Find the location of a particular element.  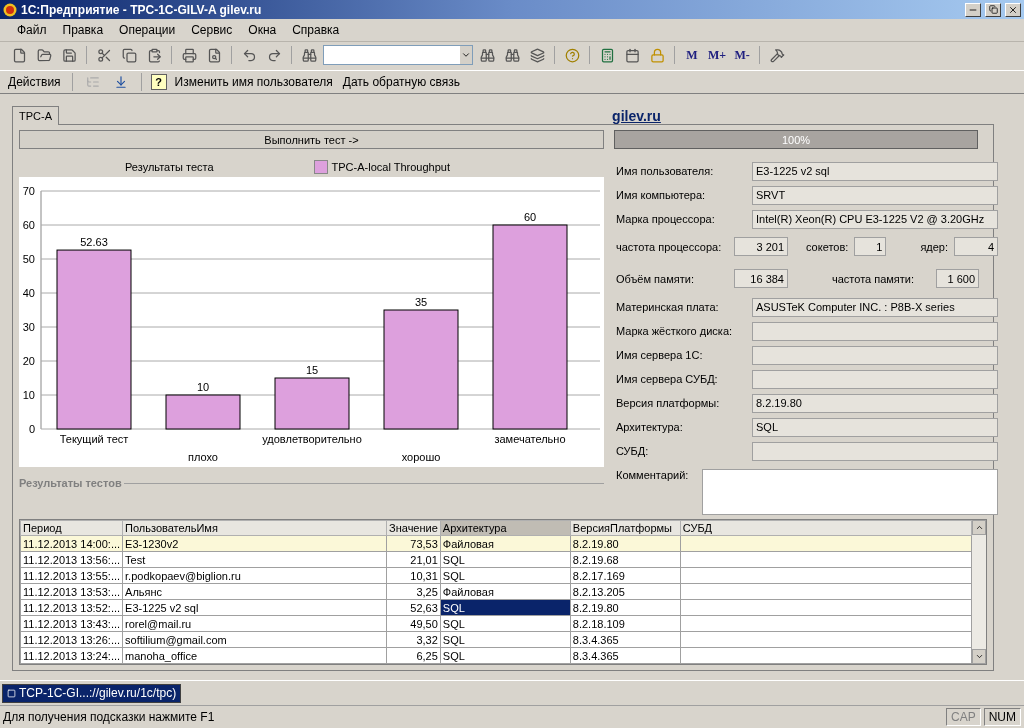

field-label: Имя сервера 1С: is located at coordinates (660, 355).